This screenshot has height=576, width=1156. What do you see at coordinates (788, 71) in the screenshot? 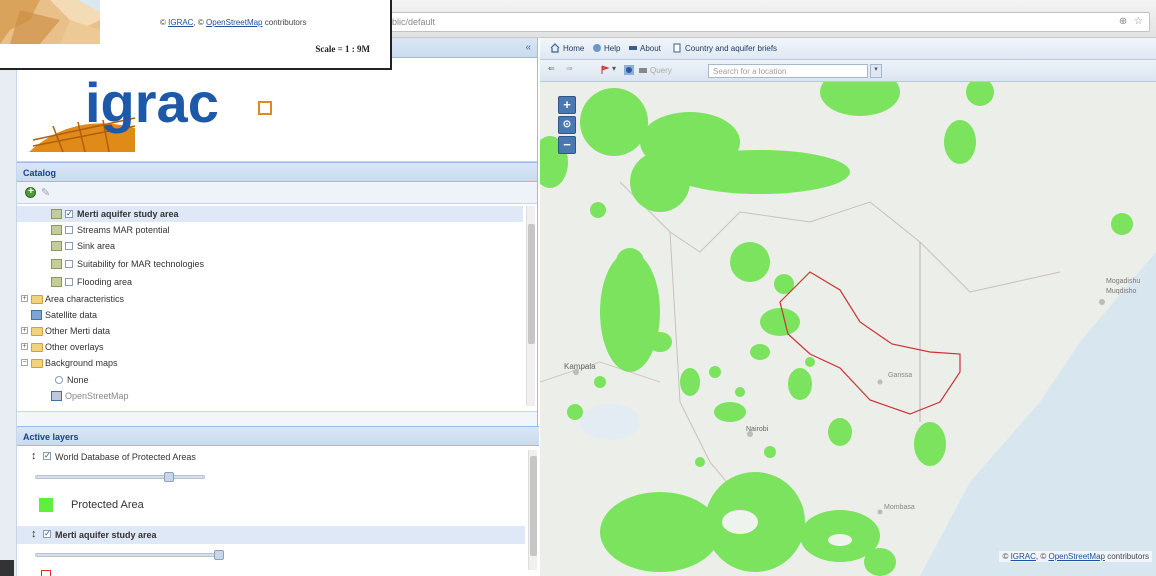
I see `location-search-input: Search for a location` at bounding box center [788, 71].